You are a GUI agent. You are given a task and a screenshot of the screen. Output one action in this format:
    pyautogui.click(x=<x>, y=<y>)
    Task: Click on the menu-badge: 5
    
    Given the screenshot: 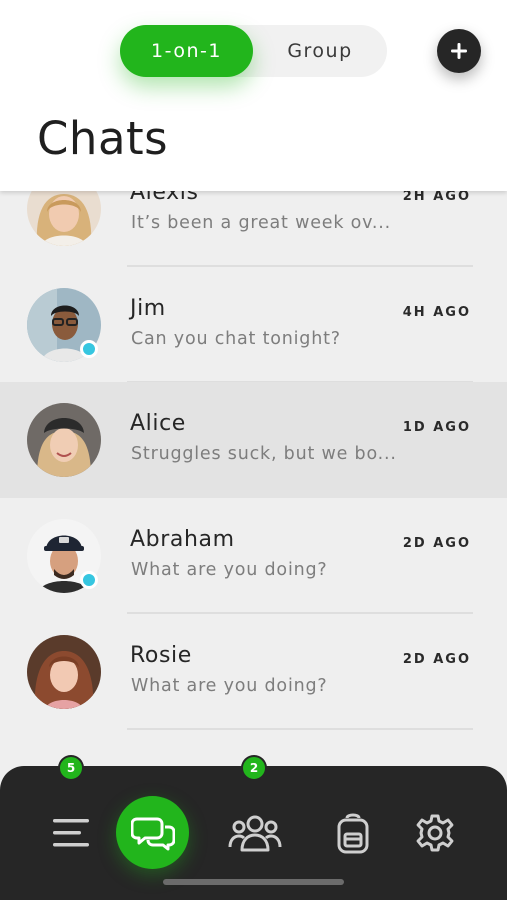 What is the action you would take?
    pyautogui.click(x=71, y=768)
    